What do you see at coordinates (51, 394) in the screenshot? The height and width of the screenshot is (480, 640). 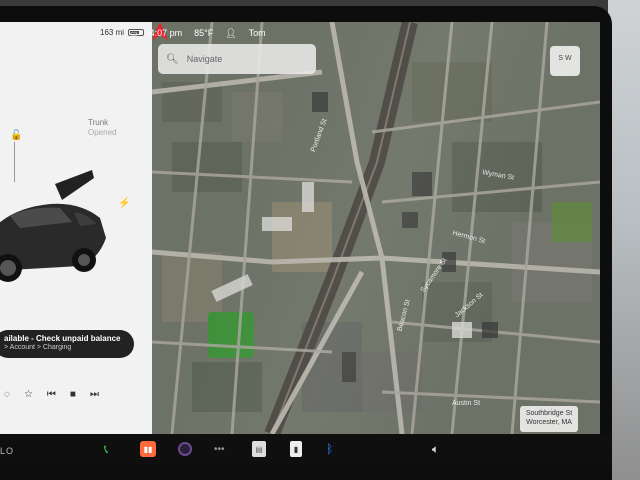 I see `previous-track-icon: ⏮` at bounding box center [51, 394].